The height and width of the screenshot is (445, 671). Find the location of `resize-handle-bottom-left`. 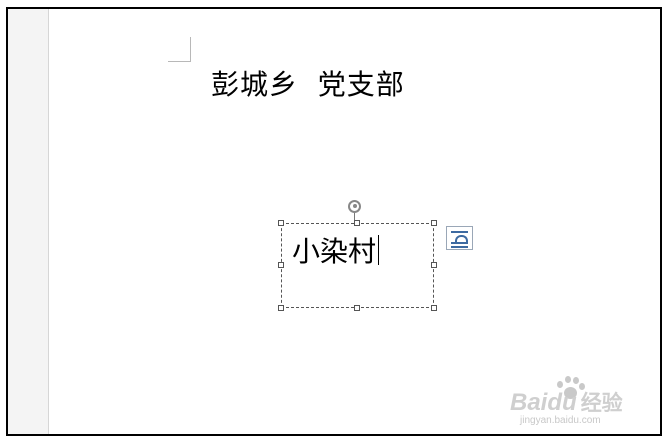

resize-handle-bottom-left is located at coordinates (281, 308).